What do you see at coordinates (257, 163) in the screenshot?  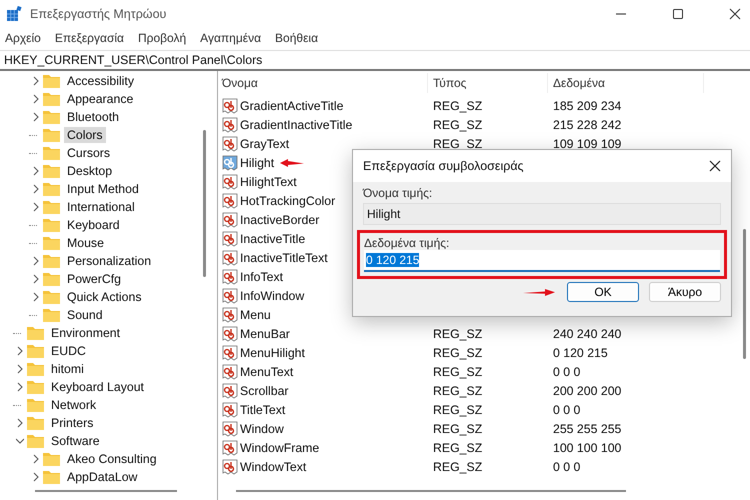 I see `table-cell: Hilight` at bounding box center [257, 163].